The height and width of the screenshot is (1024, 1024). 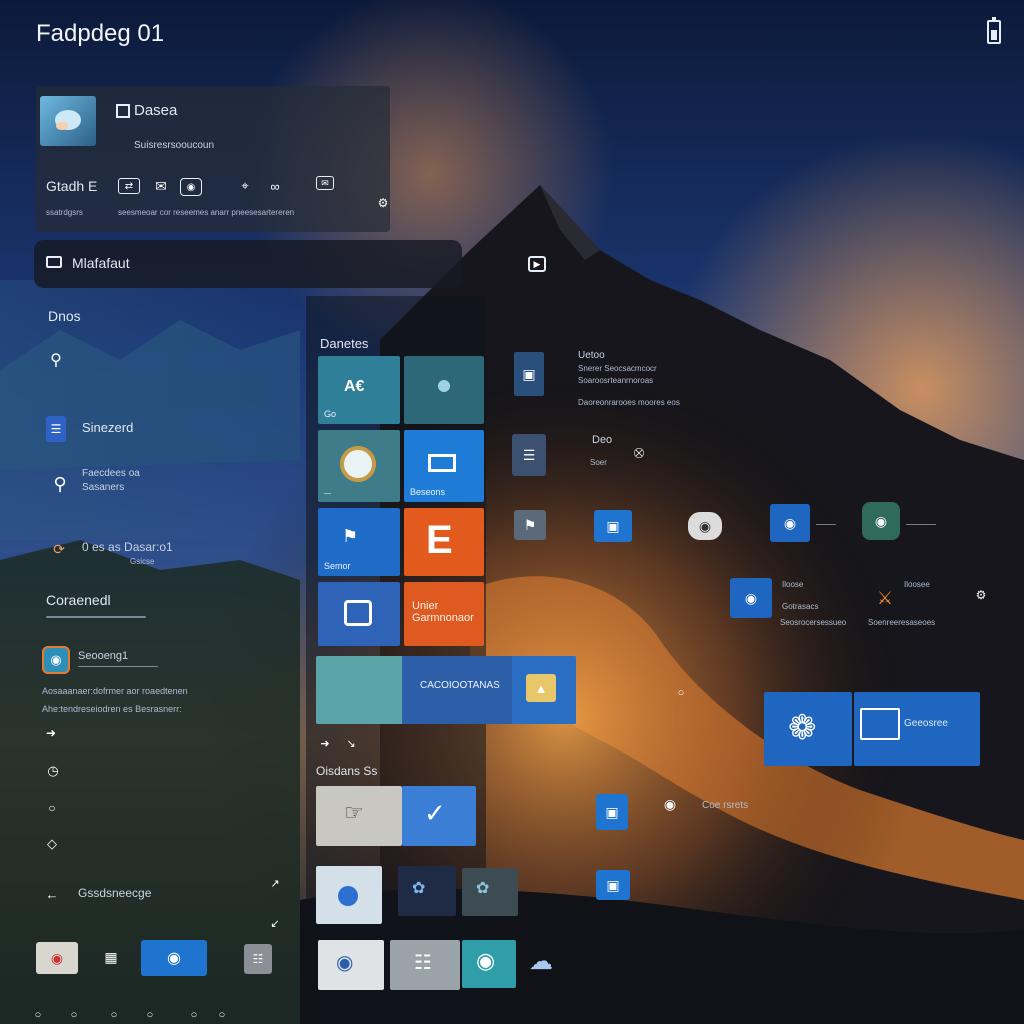 I want to click on tile-5: ⚑ Semor, so click(x=359, y=542).